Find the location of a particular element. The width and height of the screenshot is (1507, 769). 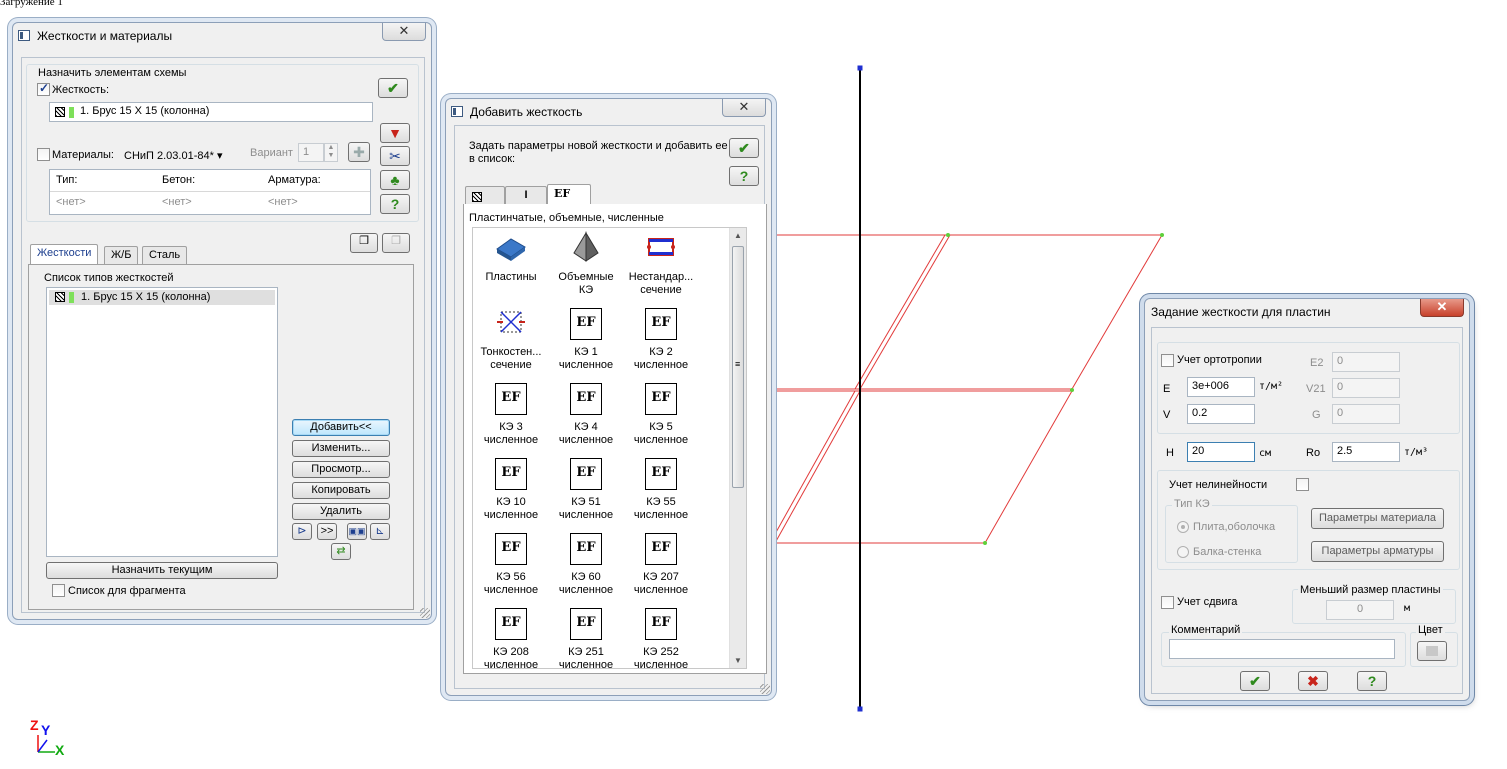

fe-type-item: EF КЭ 56 численное is located at coordinates (511, 567).